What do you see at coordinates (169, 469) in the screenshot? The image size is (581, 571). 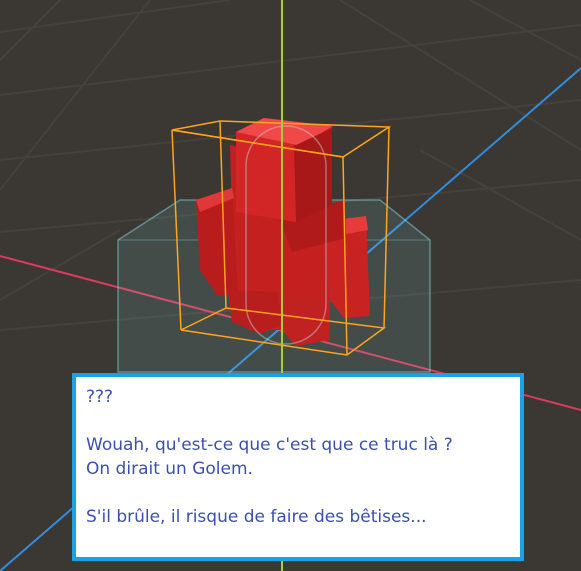 I see `dialog-line-2: On dirait un Golem.` at bounding box center [169, 469].